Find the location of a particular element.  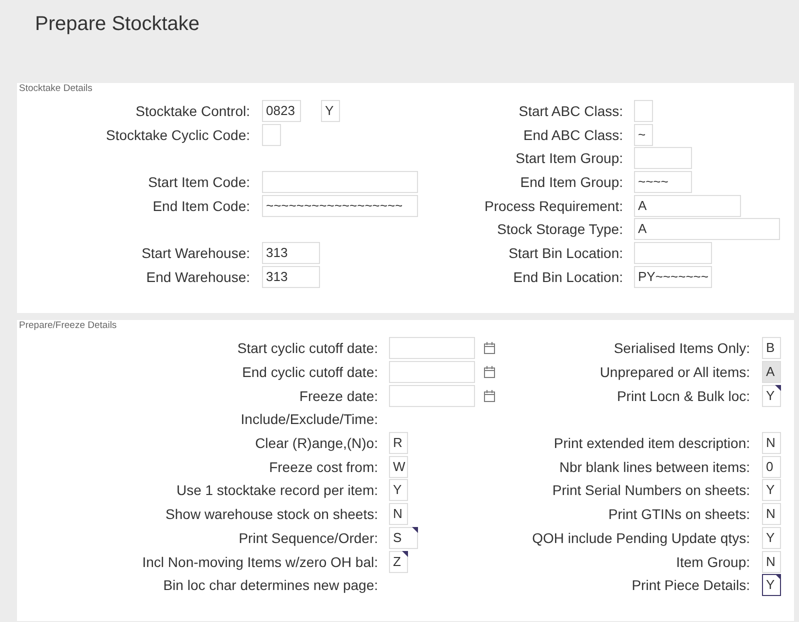

input-field: W is located at coordinates (398, 467).